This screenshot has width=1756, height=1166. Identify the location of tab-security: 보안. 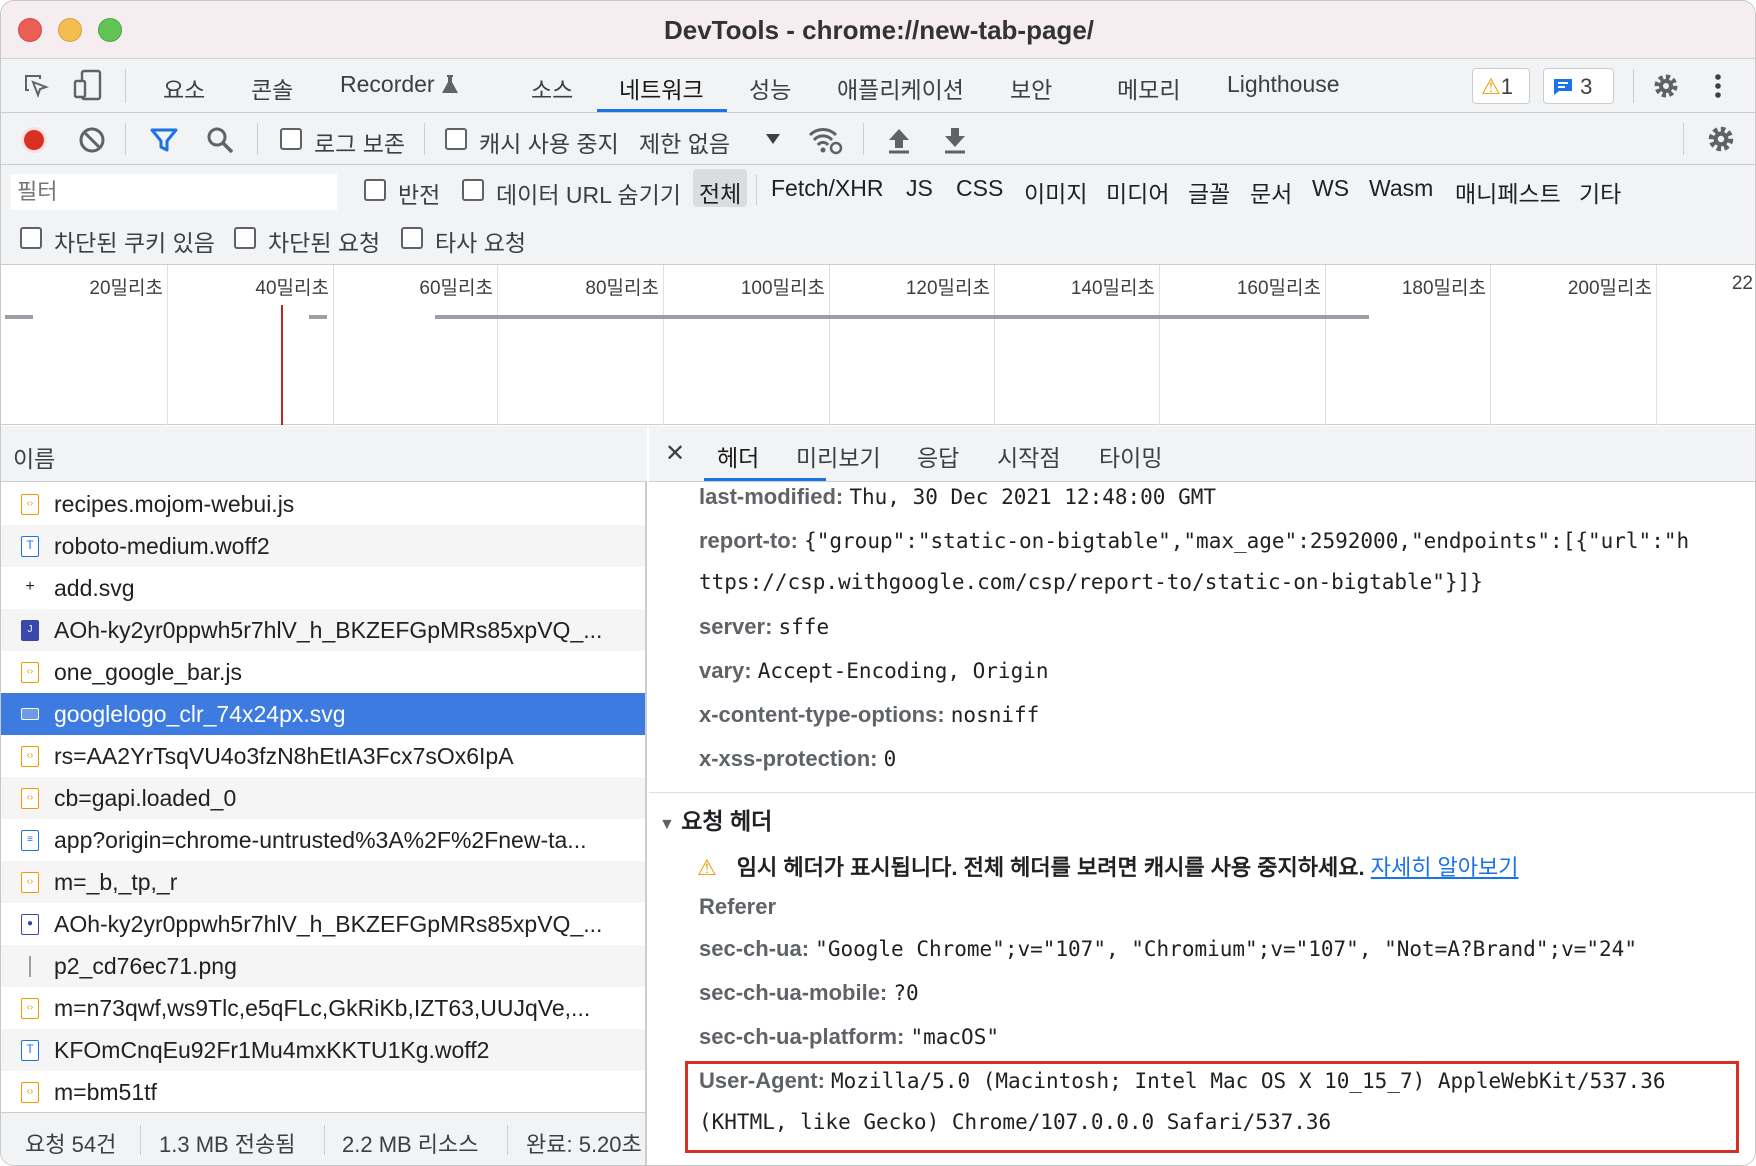
(1031, 88).